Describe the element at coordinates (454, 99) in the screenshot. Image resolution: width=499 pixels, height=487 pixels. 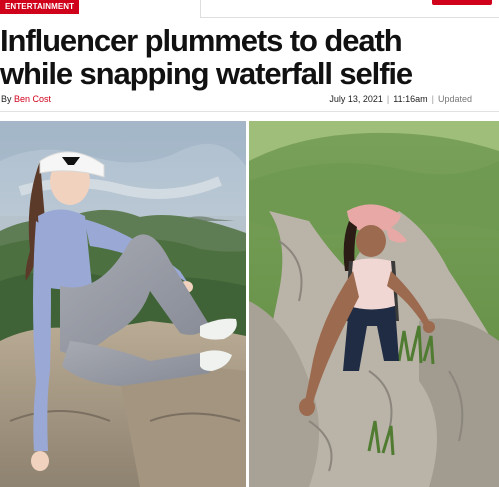
I see `updated-label: Updated` at that location.